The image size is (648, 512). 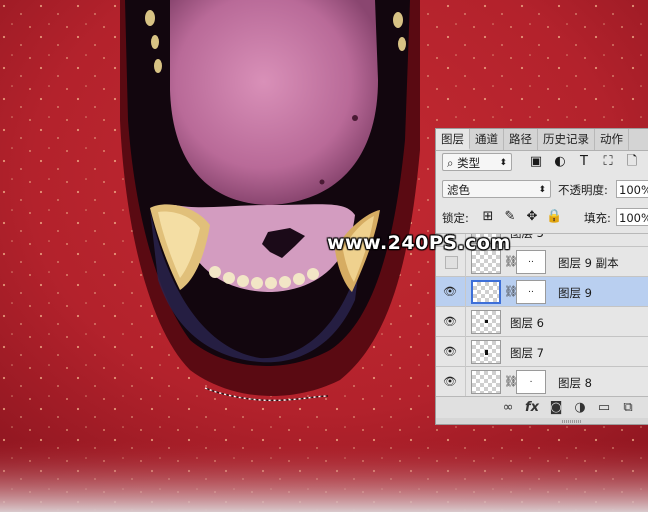 What do you see at coordinates (632, 162) in the screenshot?
I see `smart-object-filter-icon: 🗋` at bounding box center [632, 162].